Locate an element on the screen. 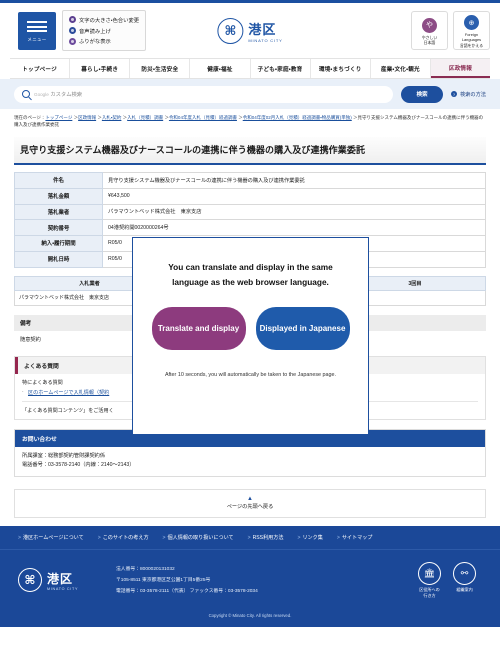 This screenshot has width=500, height=668. footer-link-privacy: > 個人情報の取り扱いについて is located at coordinates (198, 537).